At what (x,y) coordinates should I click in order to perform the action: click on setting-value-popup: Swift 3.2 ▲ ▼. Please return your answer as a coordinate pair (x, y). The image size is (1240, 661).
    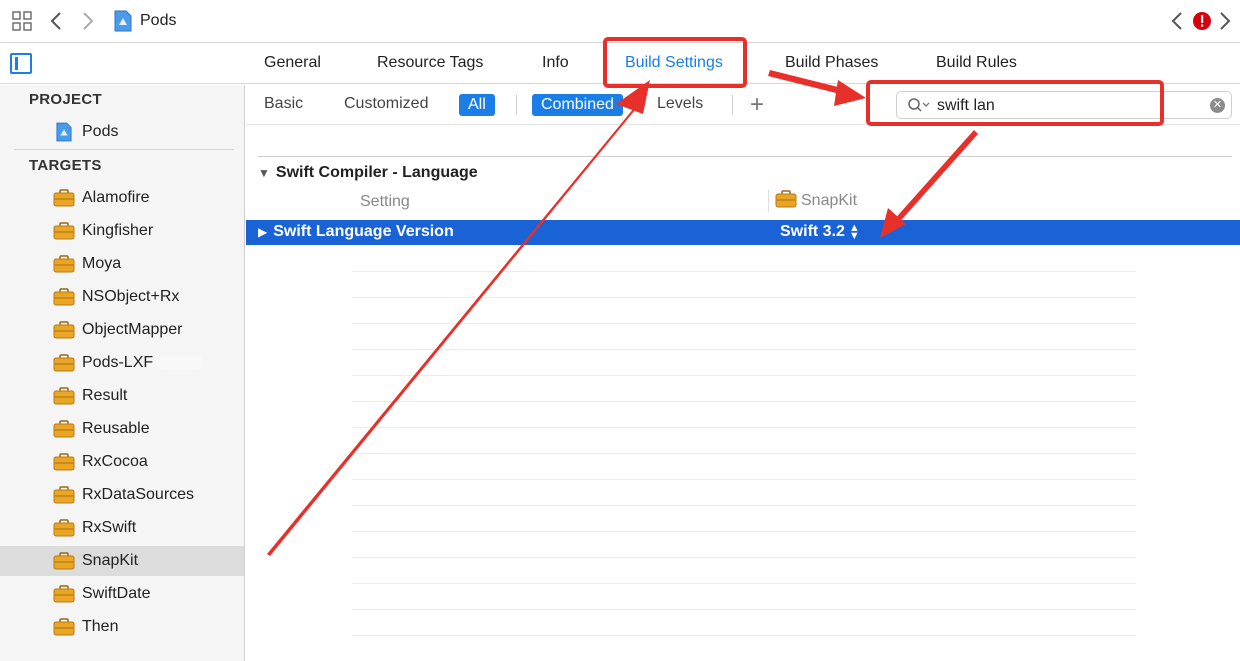
    Looking at the image, I should click on (820, 231).